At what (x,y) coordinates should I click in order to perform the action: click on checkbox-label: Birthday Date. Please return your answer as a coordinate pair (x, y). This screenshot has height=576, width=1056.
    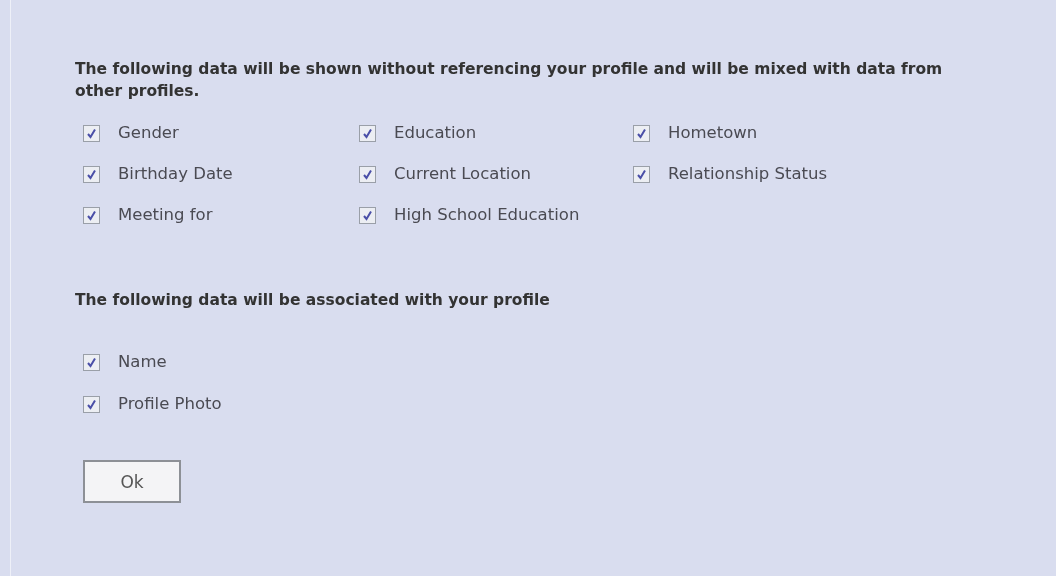
    Looking at the image, I should click on (175, 174).